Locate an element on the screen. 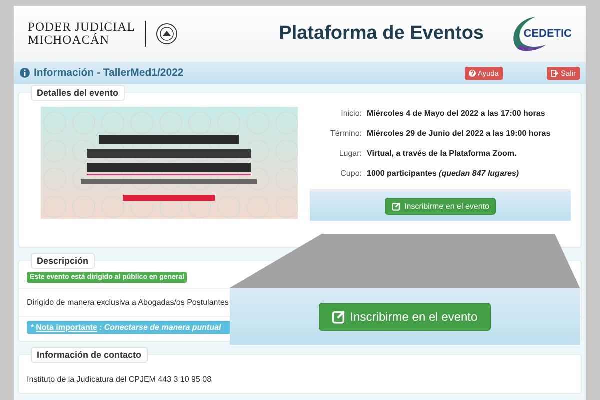 This screenshot has width=600, height=400. contact-text: Instituto de la Judicatura del CPJEM 443 3 10 95 08 is located at coordinates (119, 379).